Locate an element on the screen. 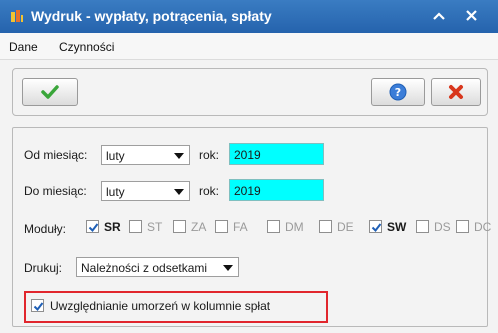 This screenshot has width=498, height=333. cross-icon is located at coordinates (456, 92).